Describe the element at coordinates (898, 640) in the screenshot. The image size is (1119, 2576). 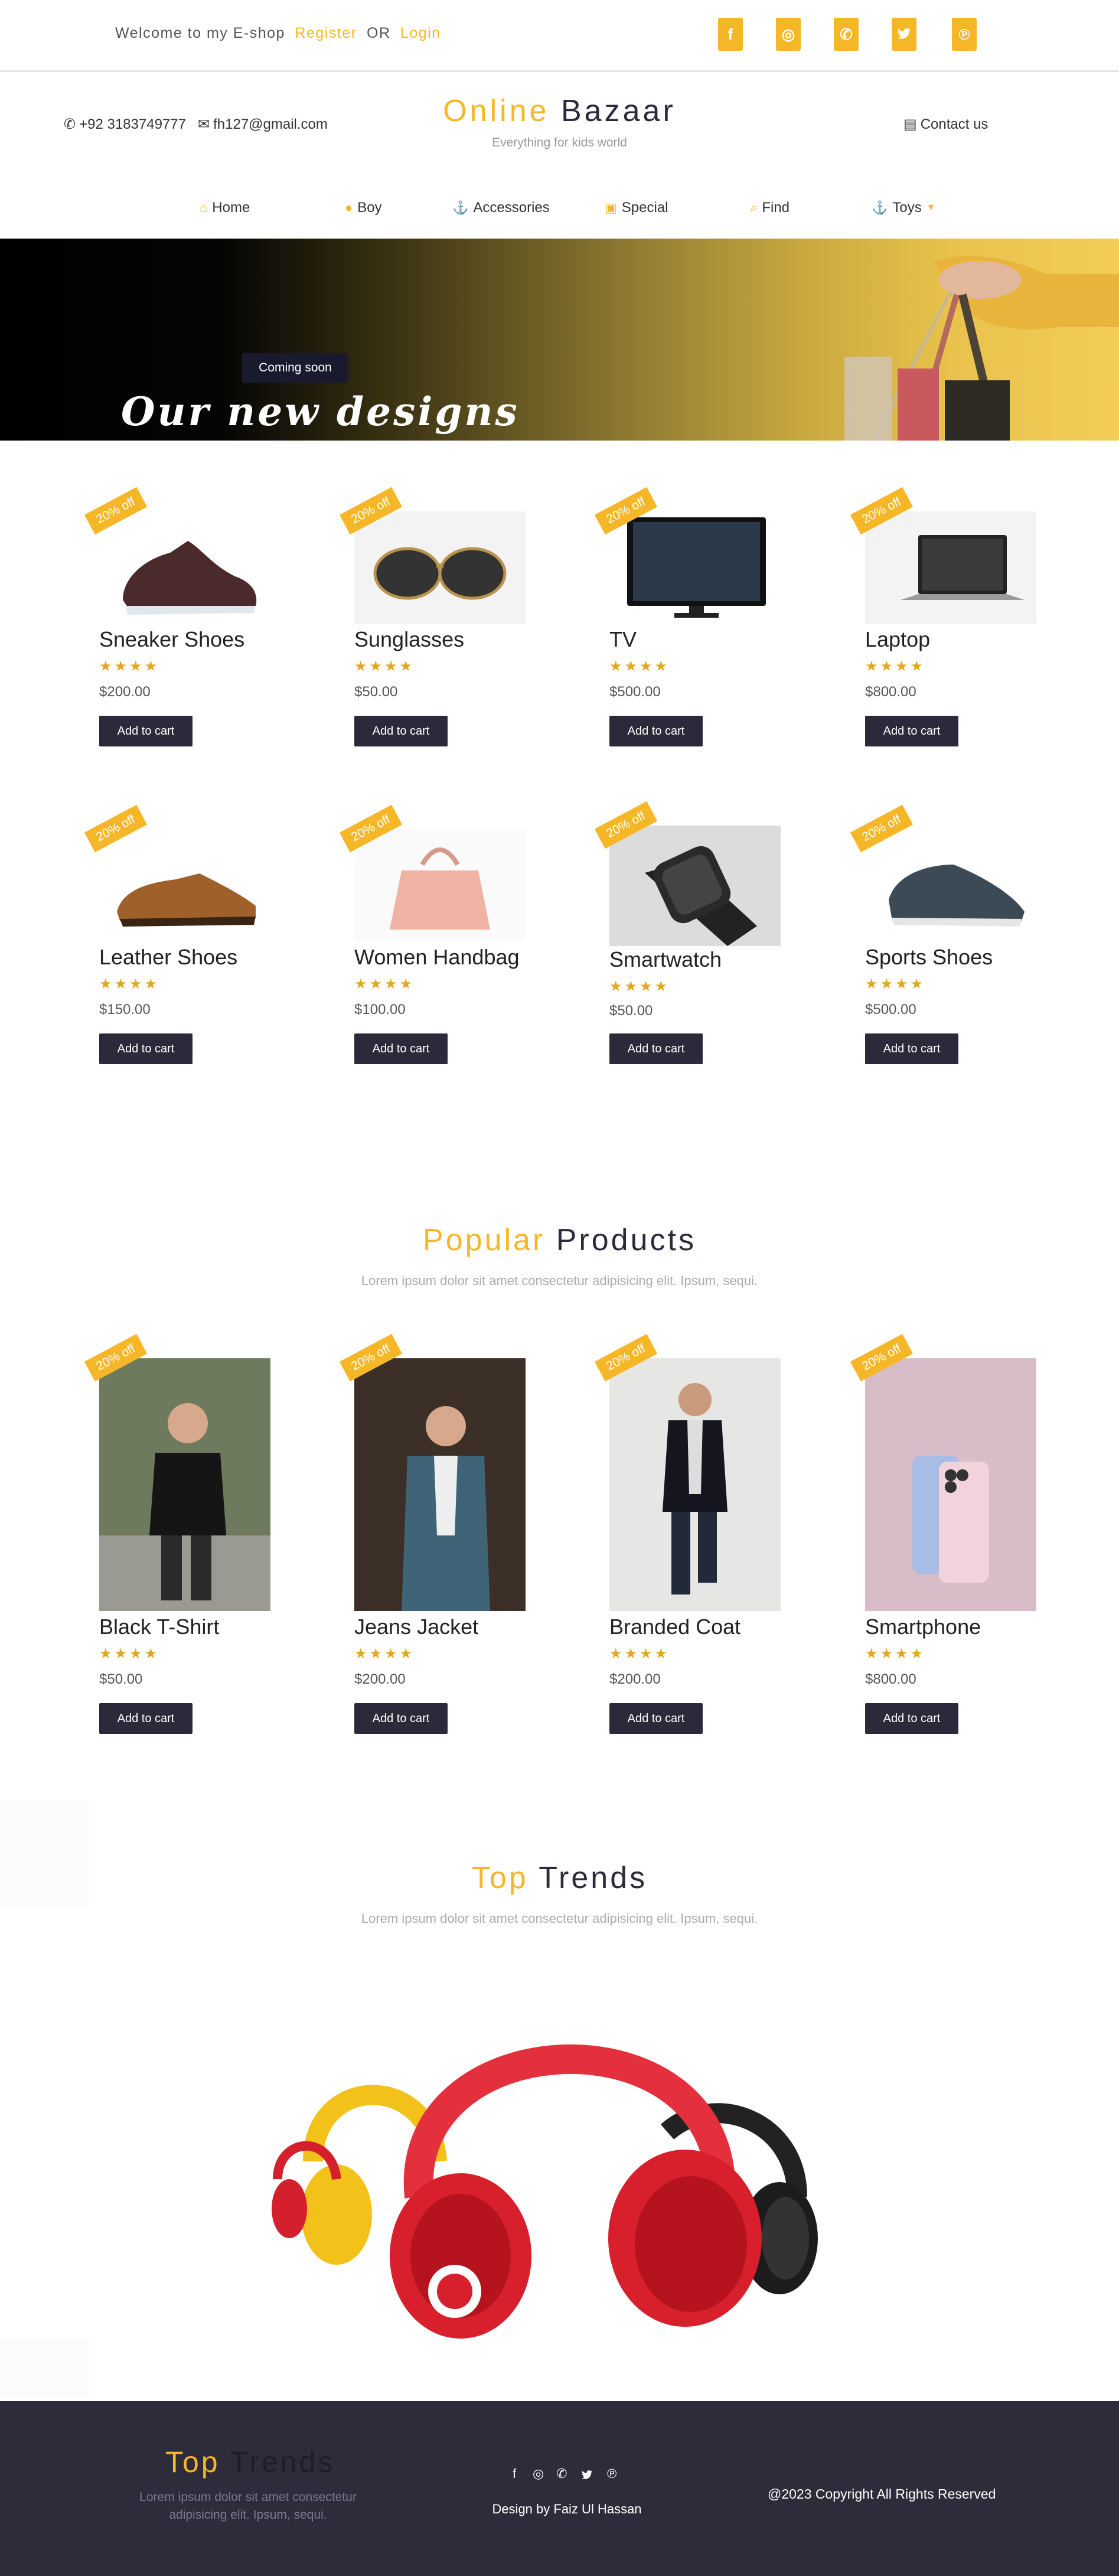
I see `product-name: Laptop` at that location.